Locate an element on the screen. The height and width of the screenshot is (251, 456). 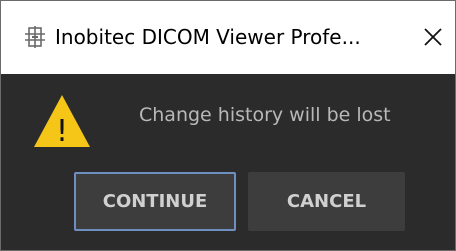
close-icon is located at coordinates (433, 37).